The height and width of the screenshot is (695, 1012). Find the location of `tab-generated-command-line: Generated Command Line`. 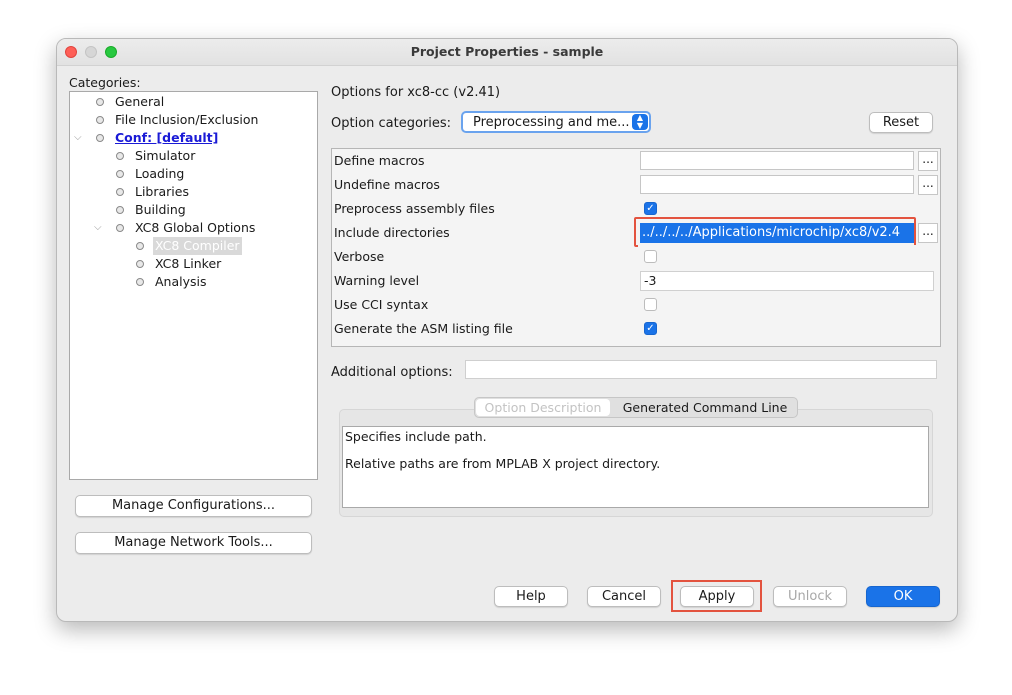

tab-generated-command-line: Generated Command Line is located at coordinates (705, 407).